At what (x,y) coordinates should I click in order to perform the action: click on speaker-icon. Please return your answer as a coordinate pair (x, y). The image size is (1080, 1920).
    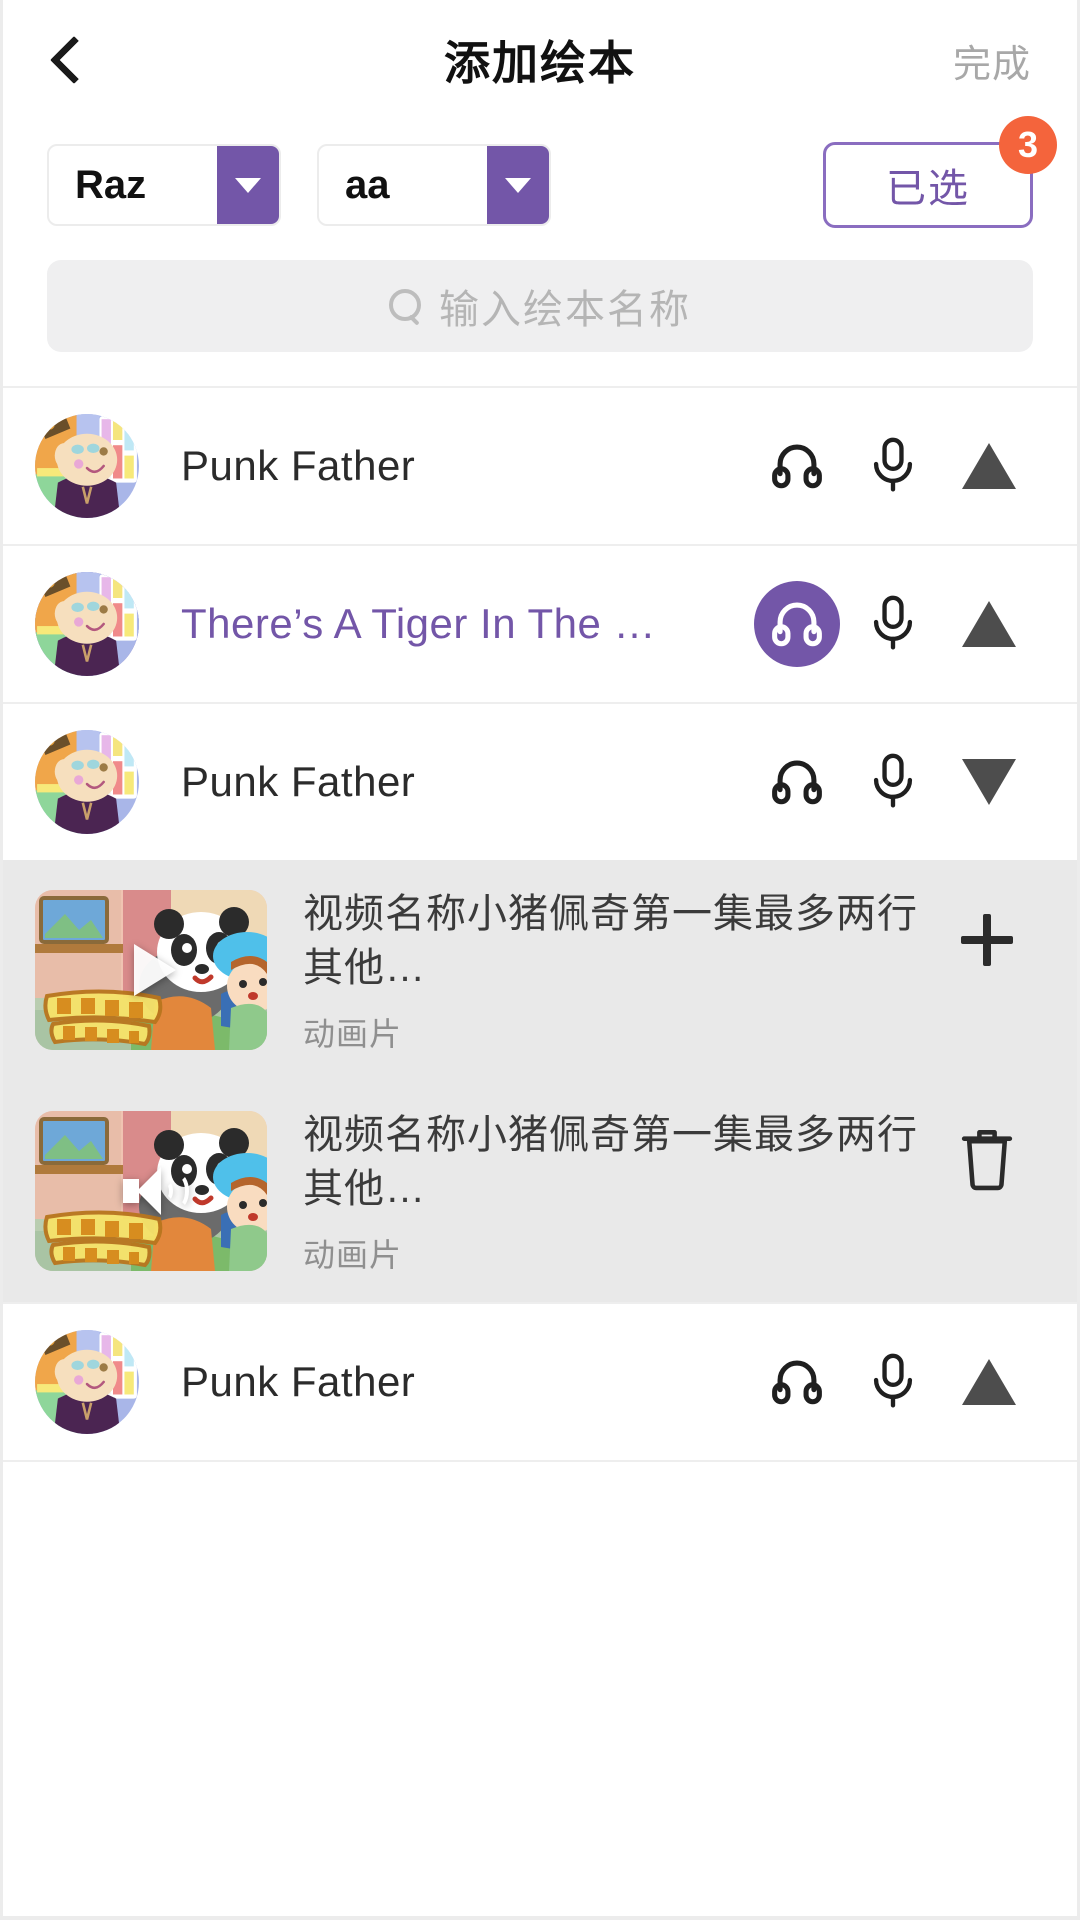
    Looking at the image, I should click on (156, 1191).